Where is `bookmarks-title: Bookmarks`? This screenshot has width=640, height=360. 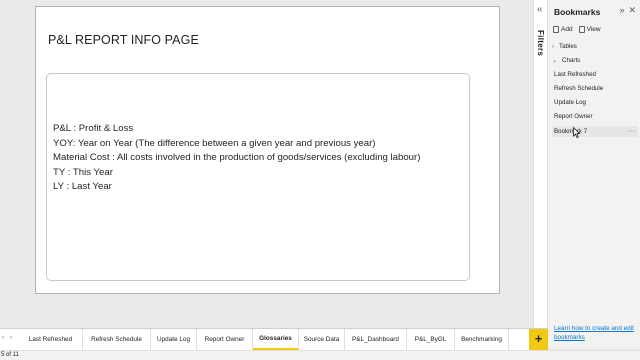
bookmarks-title: Bookmarks is located at coordinates (577, 12).